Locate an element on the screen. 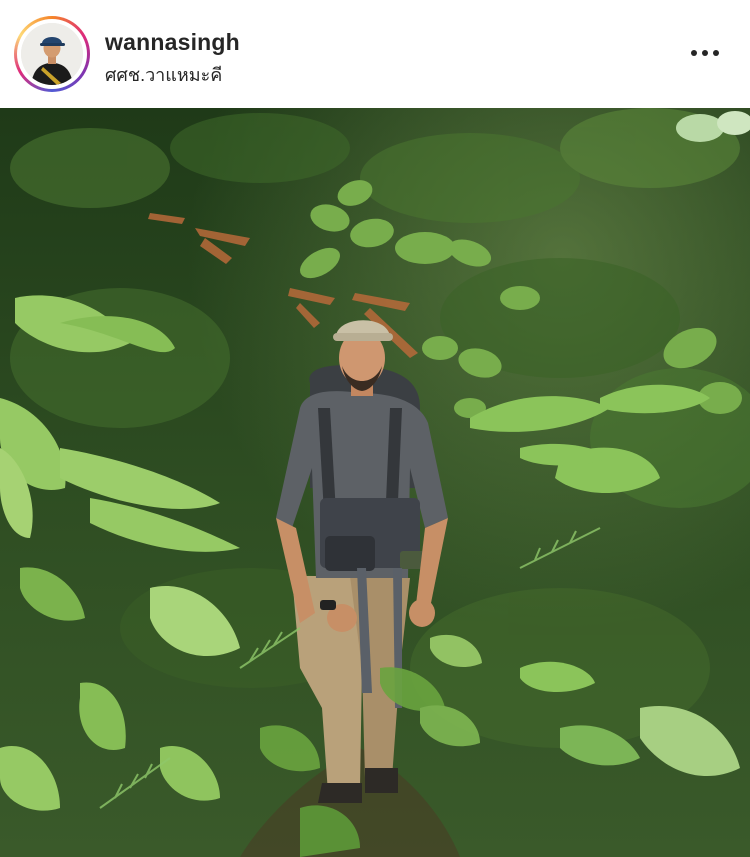  location-link: ศศช.วาแหมะคี is located at coordinates (163, 74).